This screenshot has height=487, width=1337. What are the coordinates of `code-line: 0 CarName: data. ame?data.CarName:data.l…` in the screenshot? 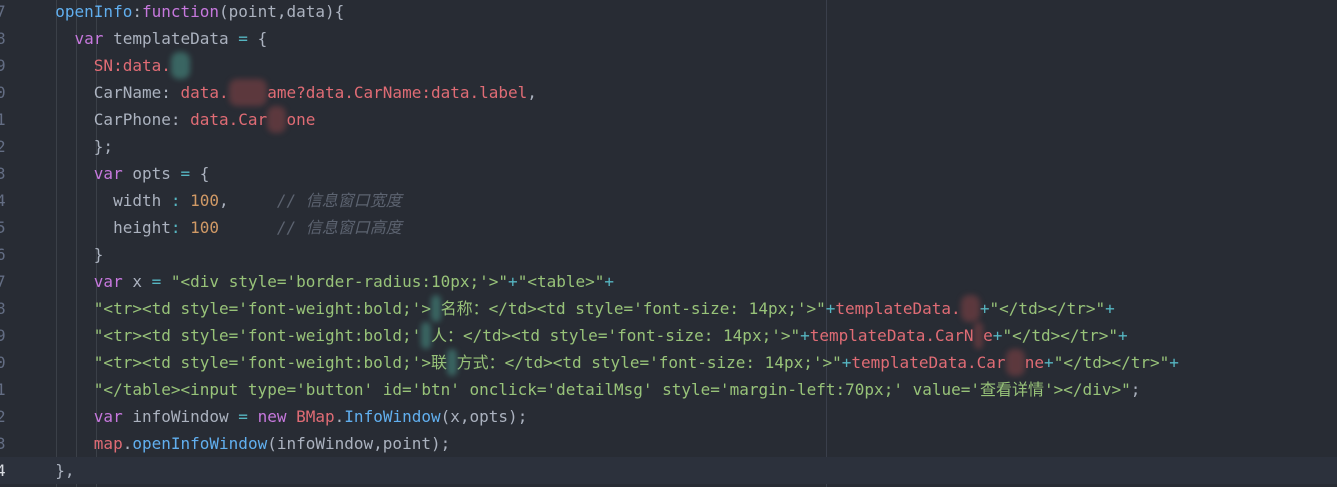 It's located at (668, 92).